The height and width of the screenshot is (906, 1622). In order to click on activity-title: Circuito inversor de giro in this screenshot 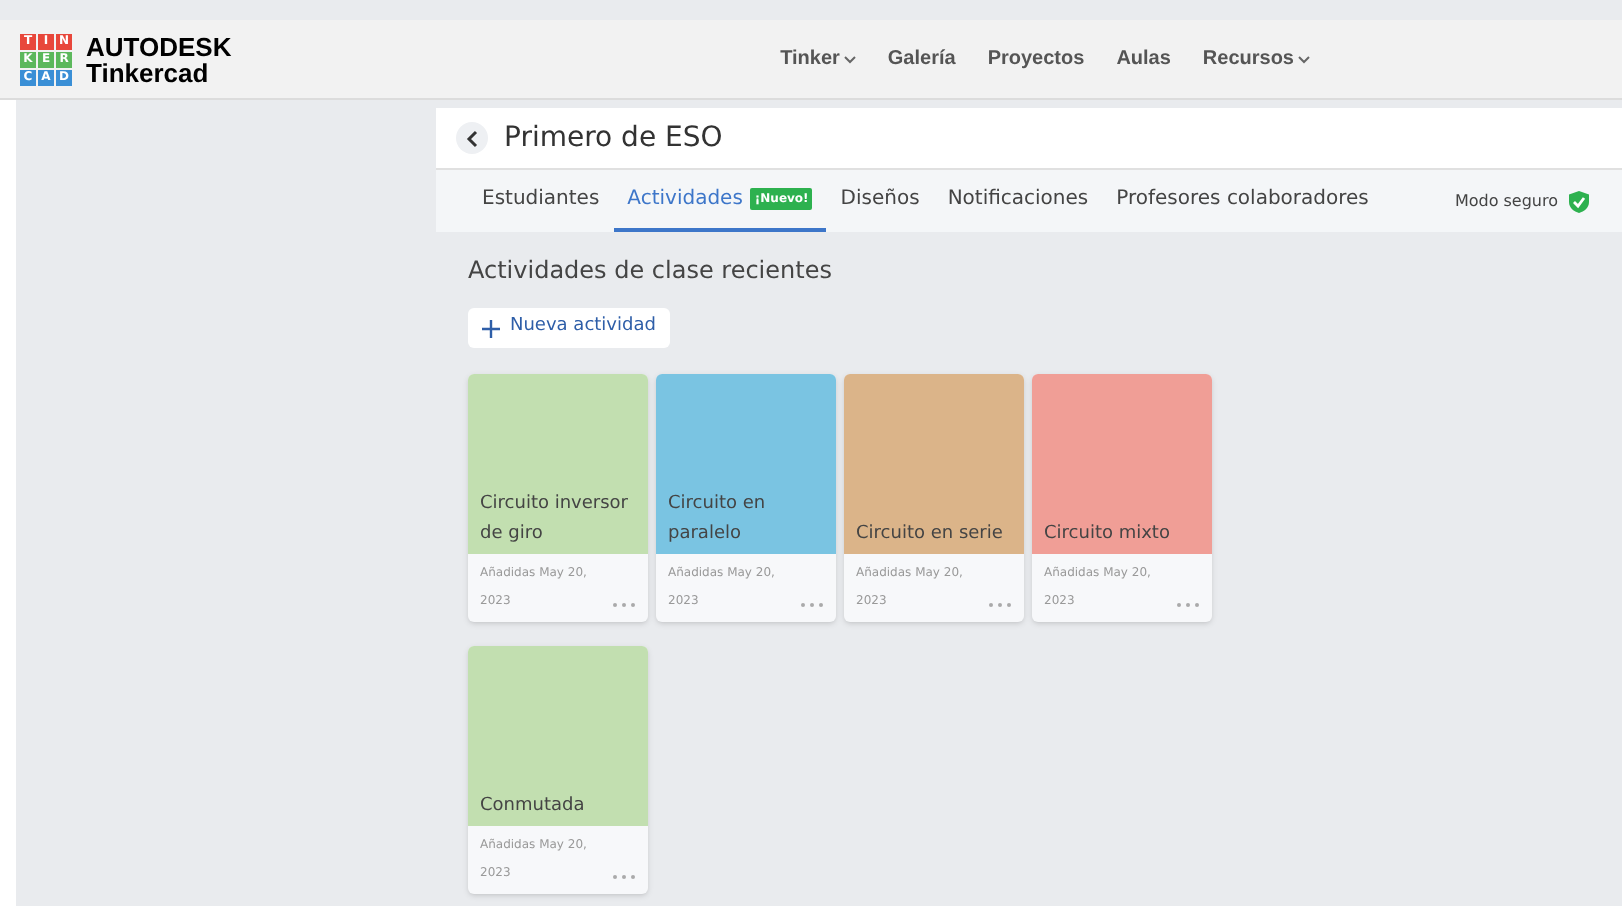, I will do `click(555, 520)`.